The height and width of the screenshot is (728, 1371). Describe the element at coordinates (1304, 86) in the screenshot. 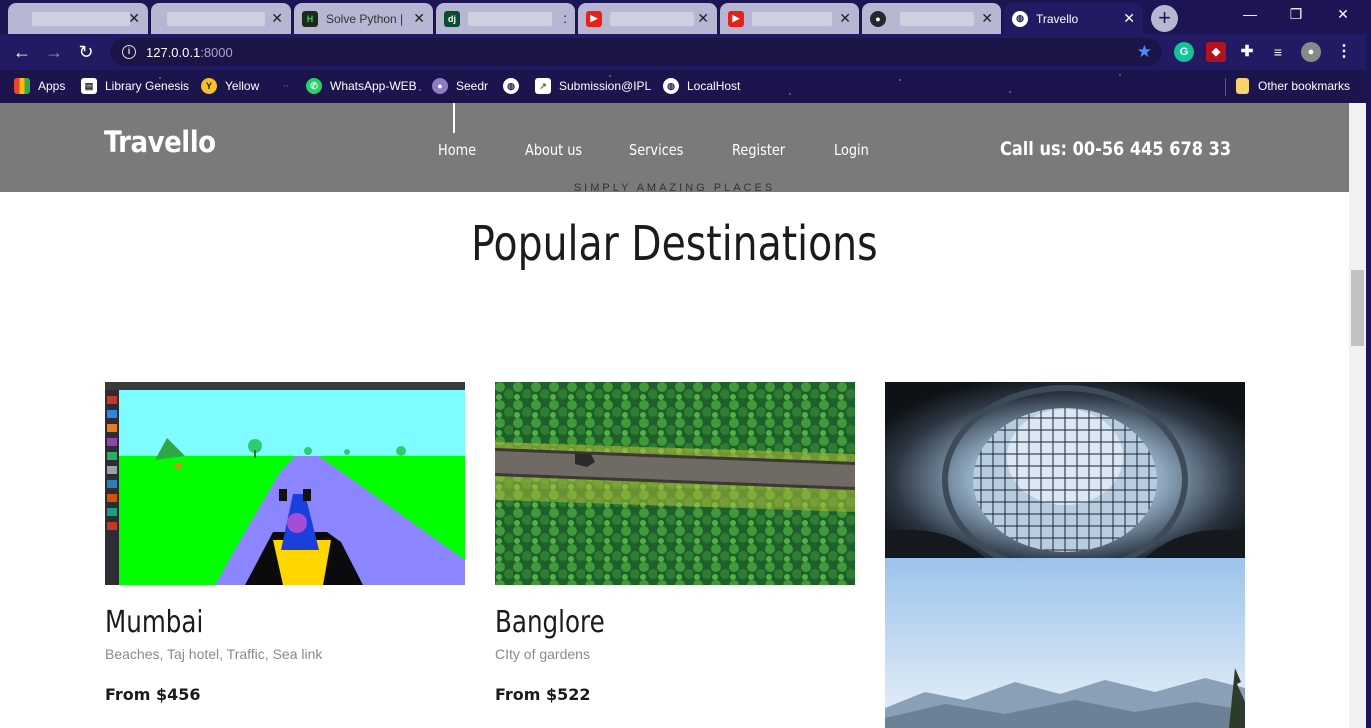

I see `bookmark-label: Other bookmarks` at that location.